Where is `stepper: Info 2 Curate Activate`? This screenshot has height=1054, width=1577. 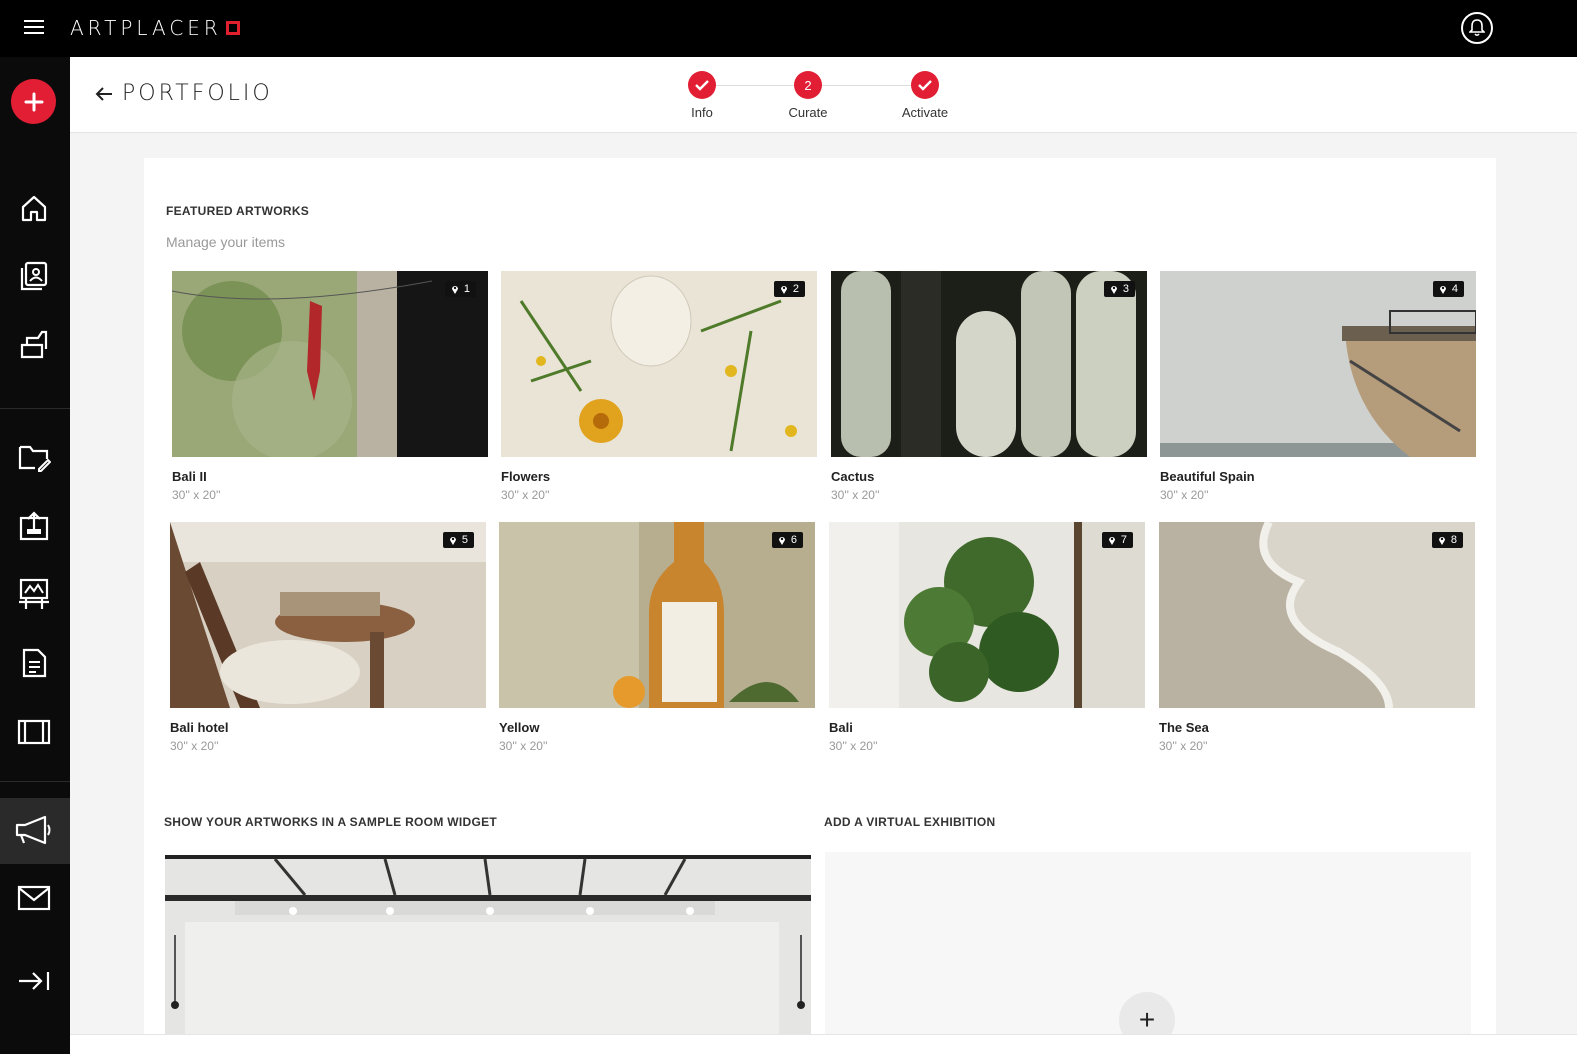
stepper: Info 2 Curate Activate is located at coordinates (820, 97).